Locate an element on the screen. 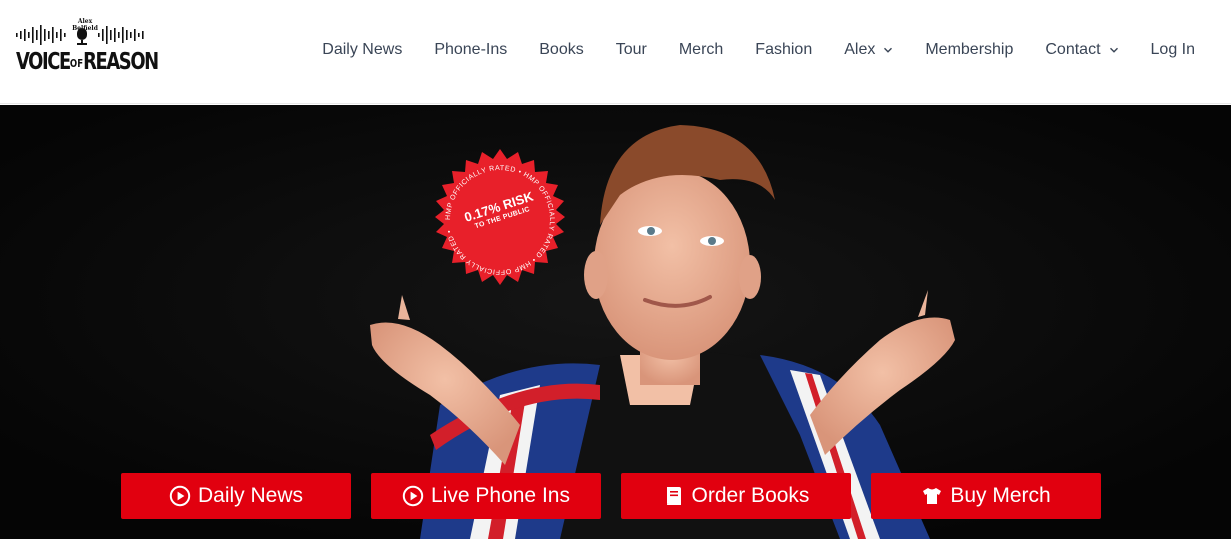 Image resolution: width=1231 pixels, height=539 pixels. logo-word-of: OF is located at coordinates (76, 63).